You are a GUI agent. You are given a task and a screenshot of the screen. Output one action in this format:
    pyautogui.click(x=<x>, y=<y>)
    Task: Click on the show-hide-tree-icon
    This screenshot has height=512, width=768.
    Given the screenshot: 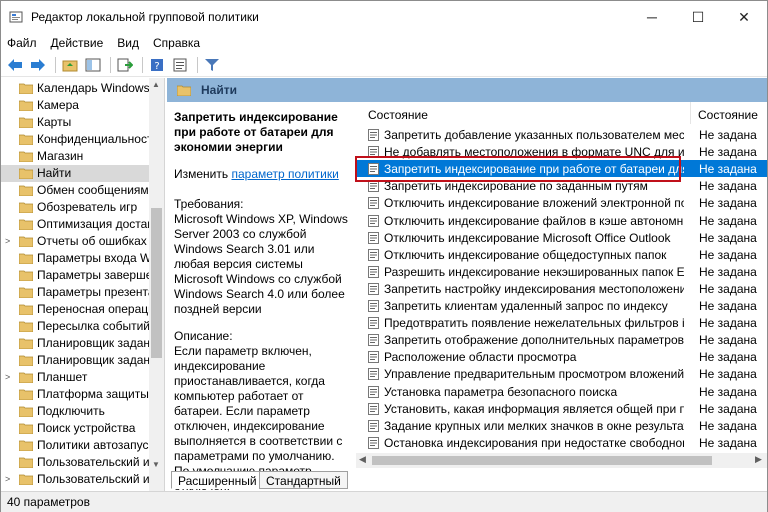 What is the action you would take?
    pyautogui.click(x=93, y=65)
    